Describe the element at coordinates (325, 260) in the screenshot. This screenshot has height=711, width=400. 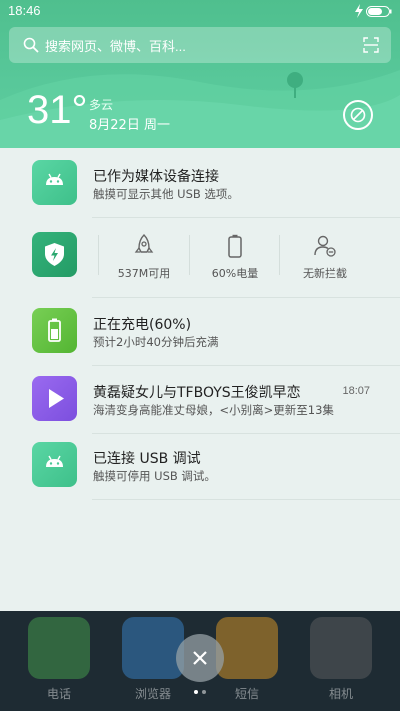
I see `blocked-calls-button: 无新拦截` at that location.